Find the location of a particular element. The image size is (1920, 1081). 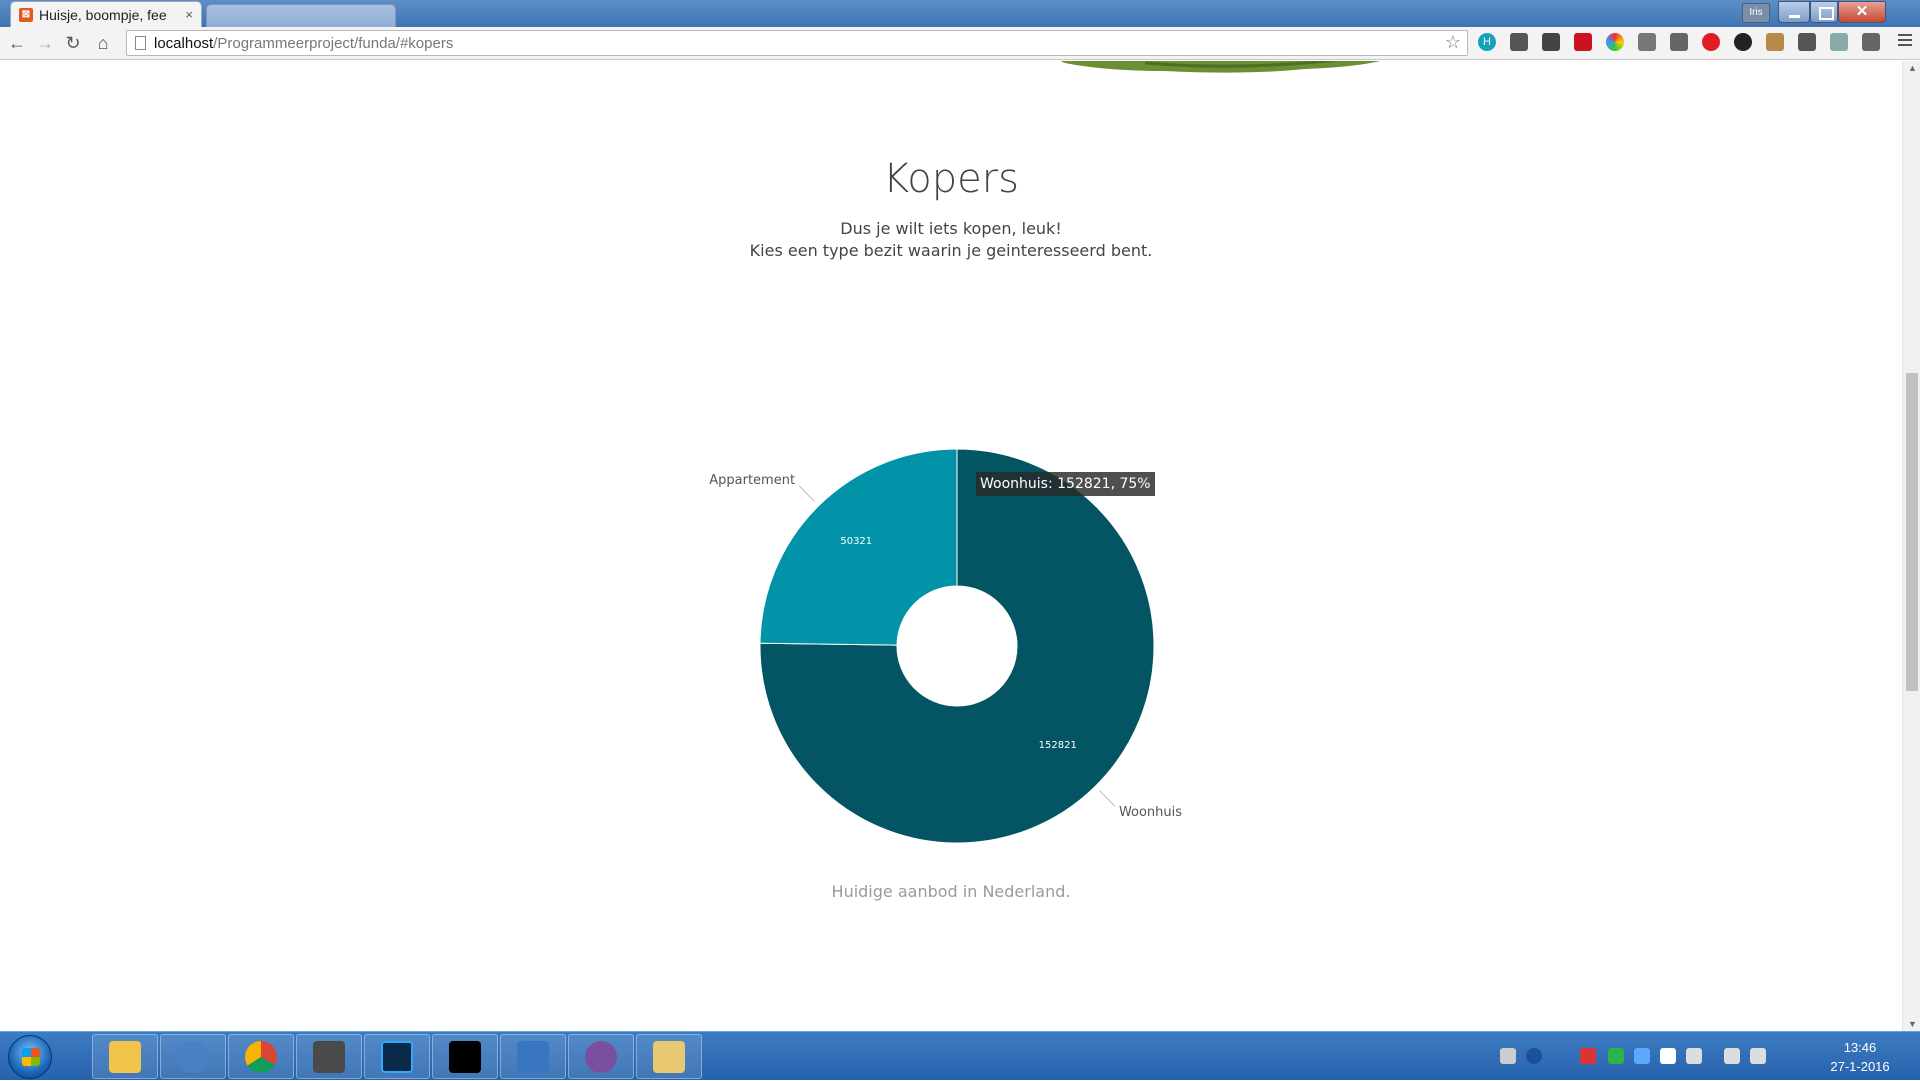

back-arrow-icon: ← is located at coordinates (17, 43).